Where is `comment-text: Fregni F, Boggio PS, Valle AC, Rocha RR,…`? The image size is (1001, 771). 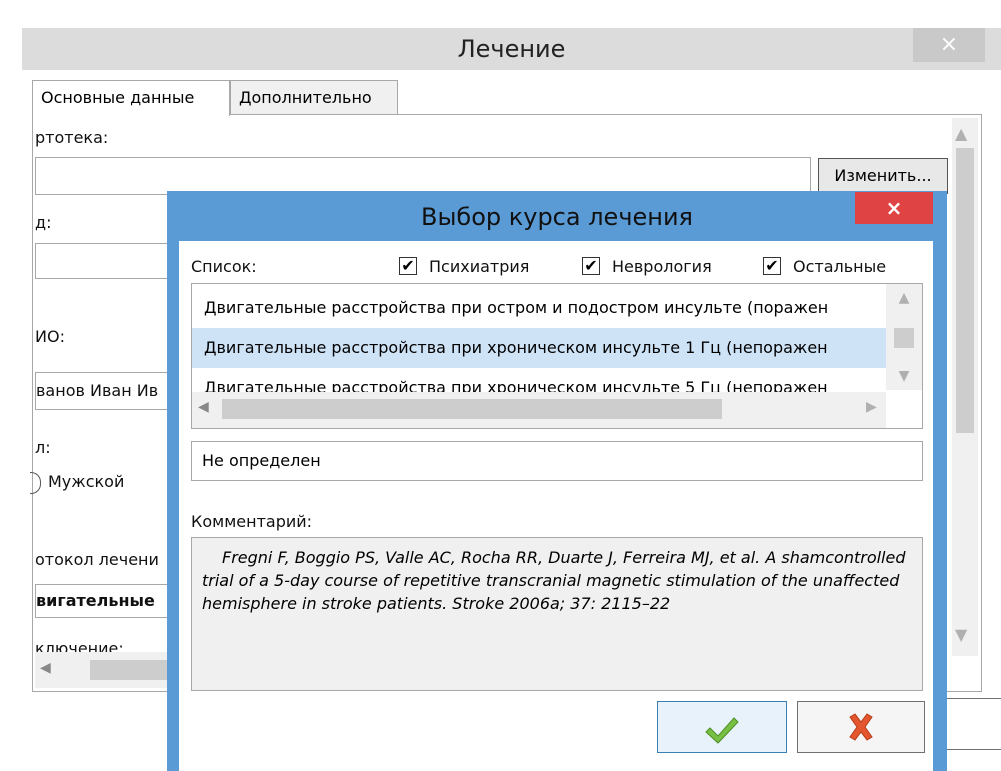
comment-text: Fregni F, Boggio PS, Valle AC, Rocha RR,… is located at coordinates (554, 580).